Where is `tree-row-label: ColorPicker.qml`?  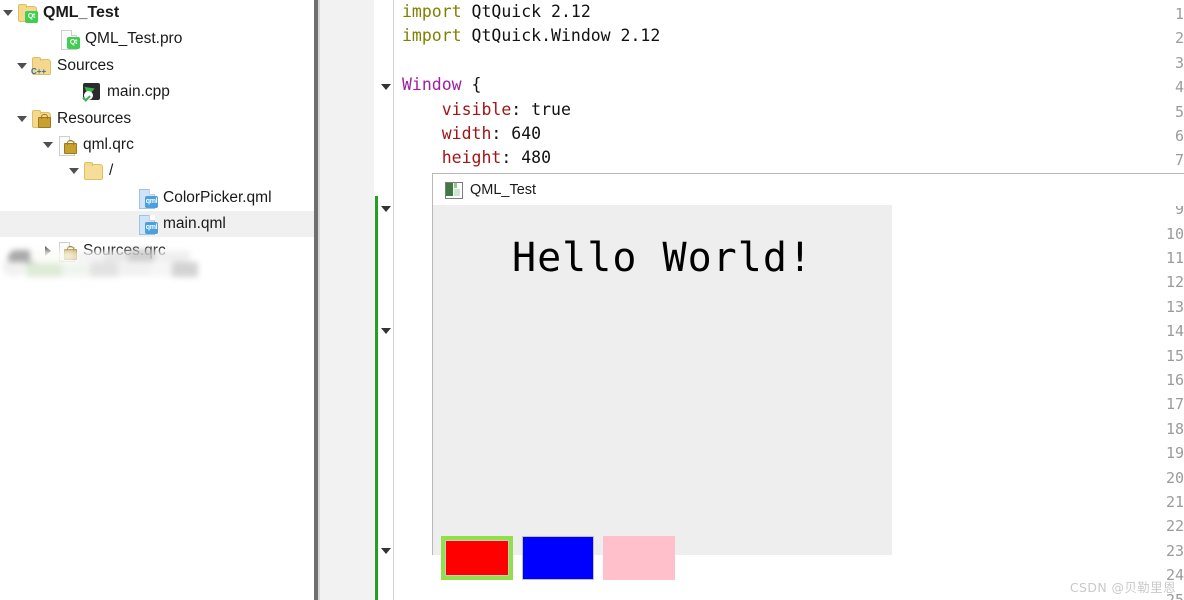
tree-row-label: ColorPicker.qml is located at coordinates (217, 197).